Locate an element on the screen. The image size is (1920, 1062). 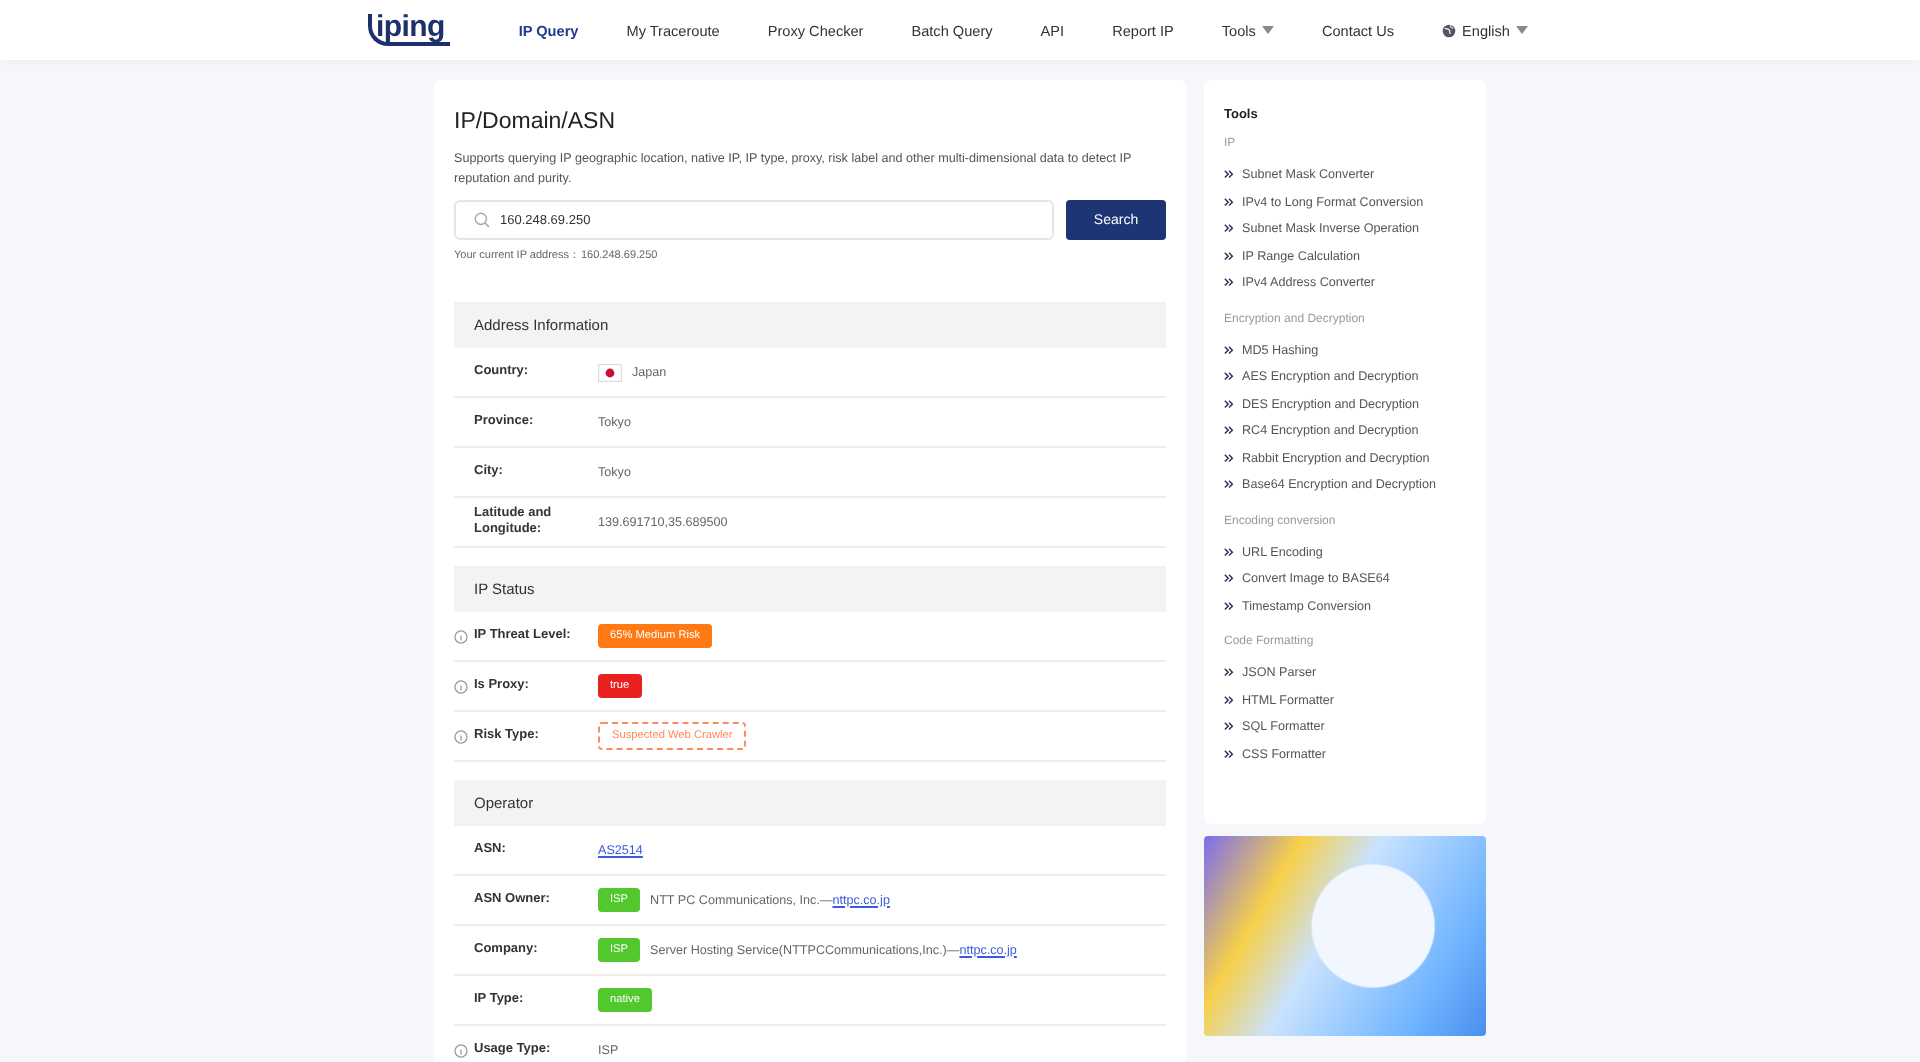
logo: iping is located at coordinates (409, 30).